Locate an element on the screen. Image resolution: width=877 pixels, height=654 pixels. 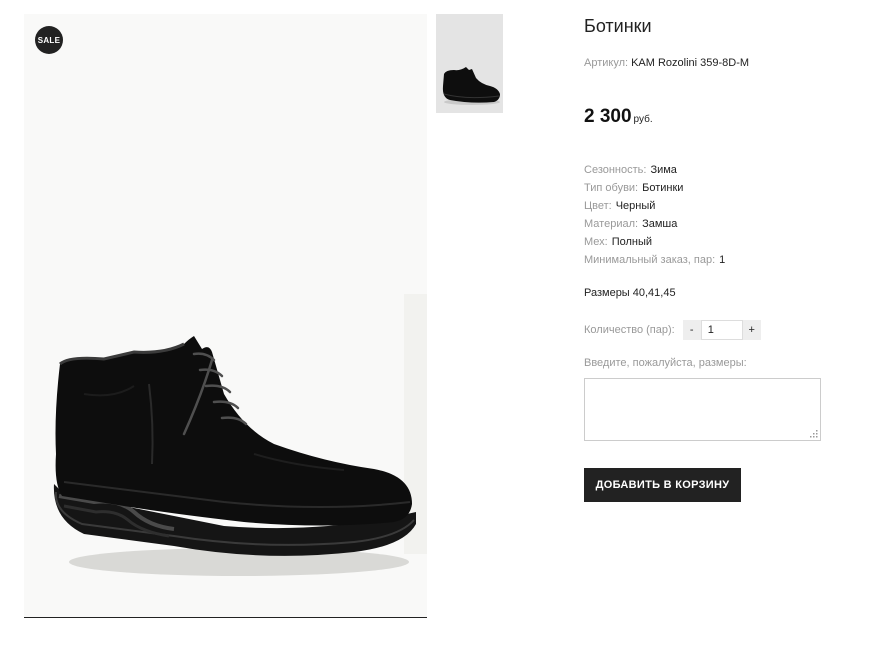
product-title: Ботинки is located at coordinates (618, 26).